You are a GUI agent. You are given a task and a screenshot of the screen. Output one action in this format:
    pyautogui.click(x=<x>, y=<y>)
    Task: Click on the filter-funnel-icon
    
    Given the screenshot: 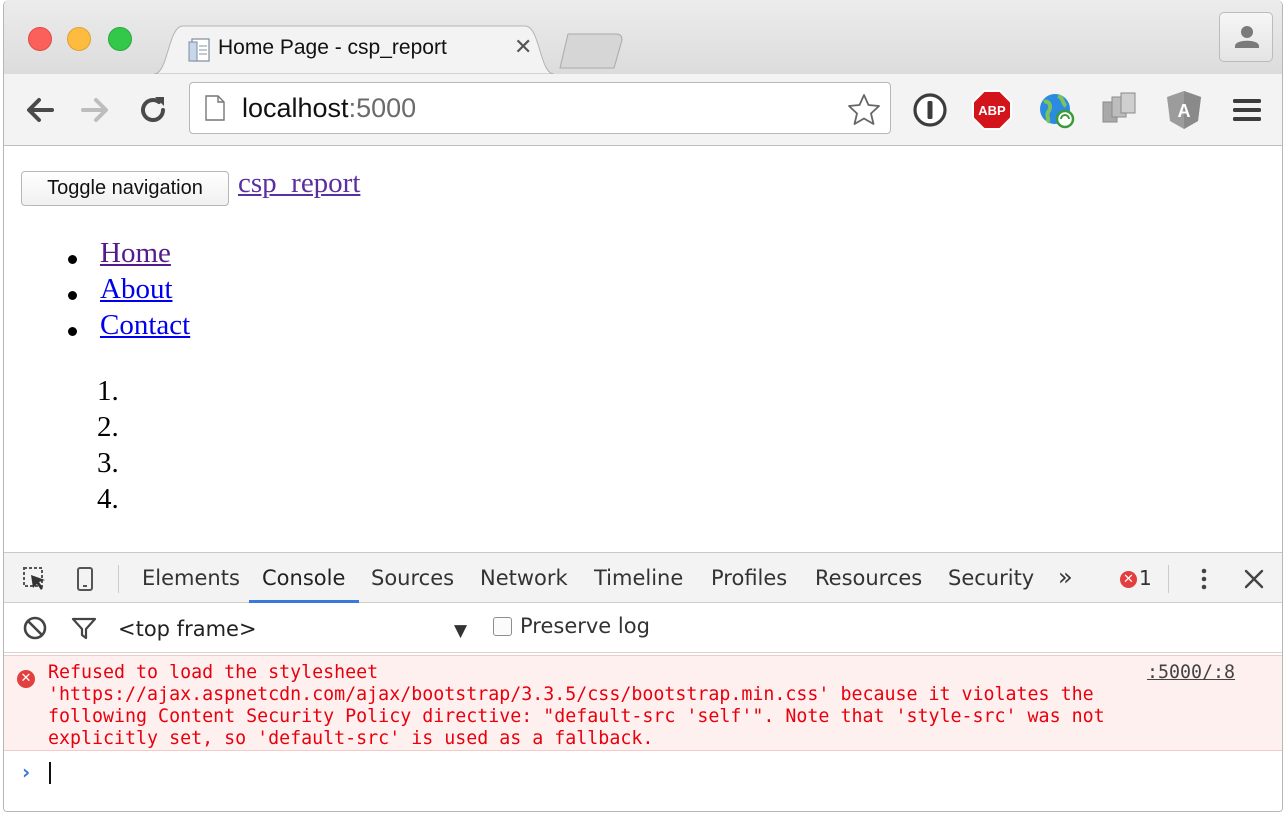 What is the action you would take?
    pyautogui.click(x=84, y=628)
    